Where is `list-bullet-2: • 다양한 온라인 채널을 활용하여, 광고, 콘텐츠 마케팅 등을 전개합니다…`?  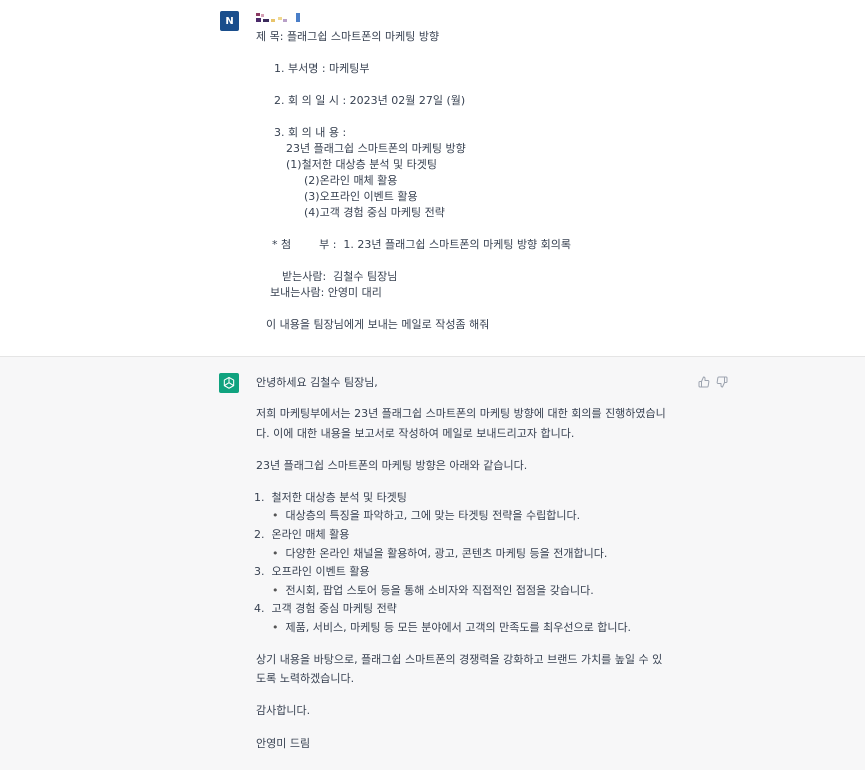
list-bullet-2: • 다양한 온라인 채널을 활용하여, 광고, 콘텐츠 마케팅 등을 전개합니다… is located at coordinates (439, 554).